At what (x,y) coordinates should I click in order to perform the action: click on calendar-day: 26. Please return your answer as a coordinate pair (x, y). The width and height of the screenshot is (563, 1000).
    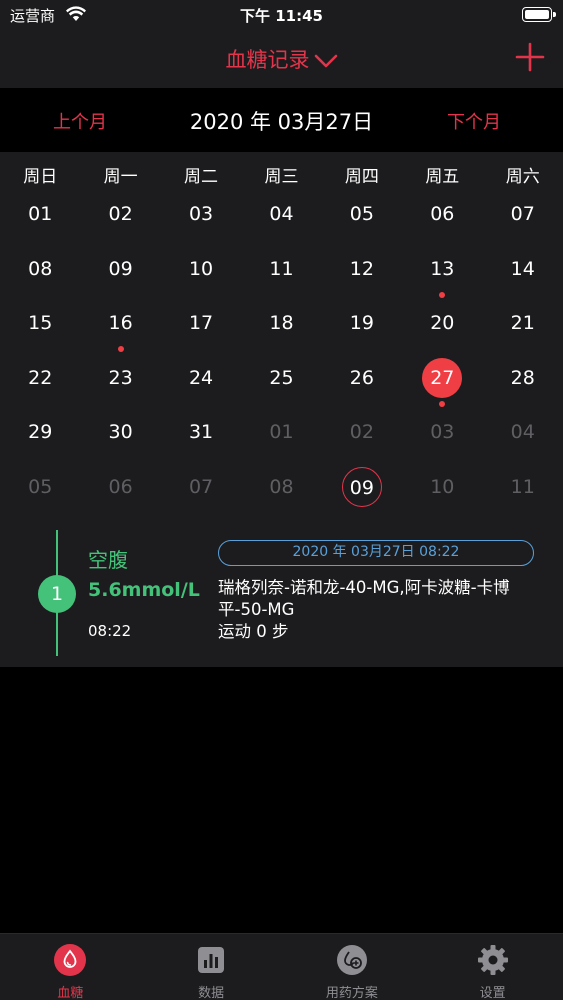
    Looking at the image, I should click on (362, 377).